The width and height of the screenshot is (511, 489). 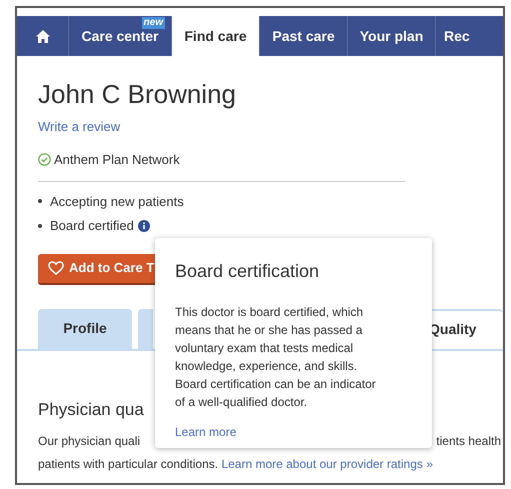 What do you see at coordinates (205, 432) in the screenshot?
I see `learn-more-link: Learn more` at bounding box center [205, 432].